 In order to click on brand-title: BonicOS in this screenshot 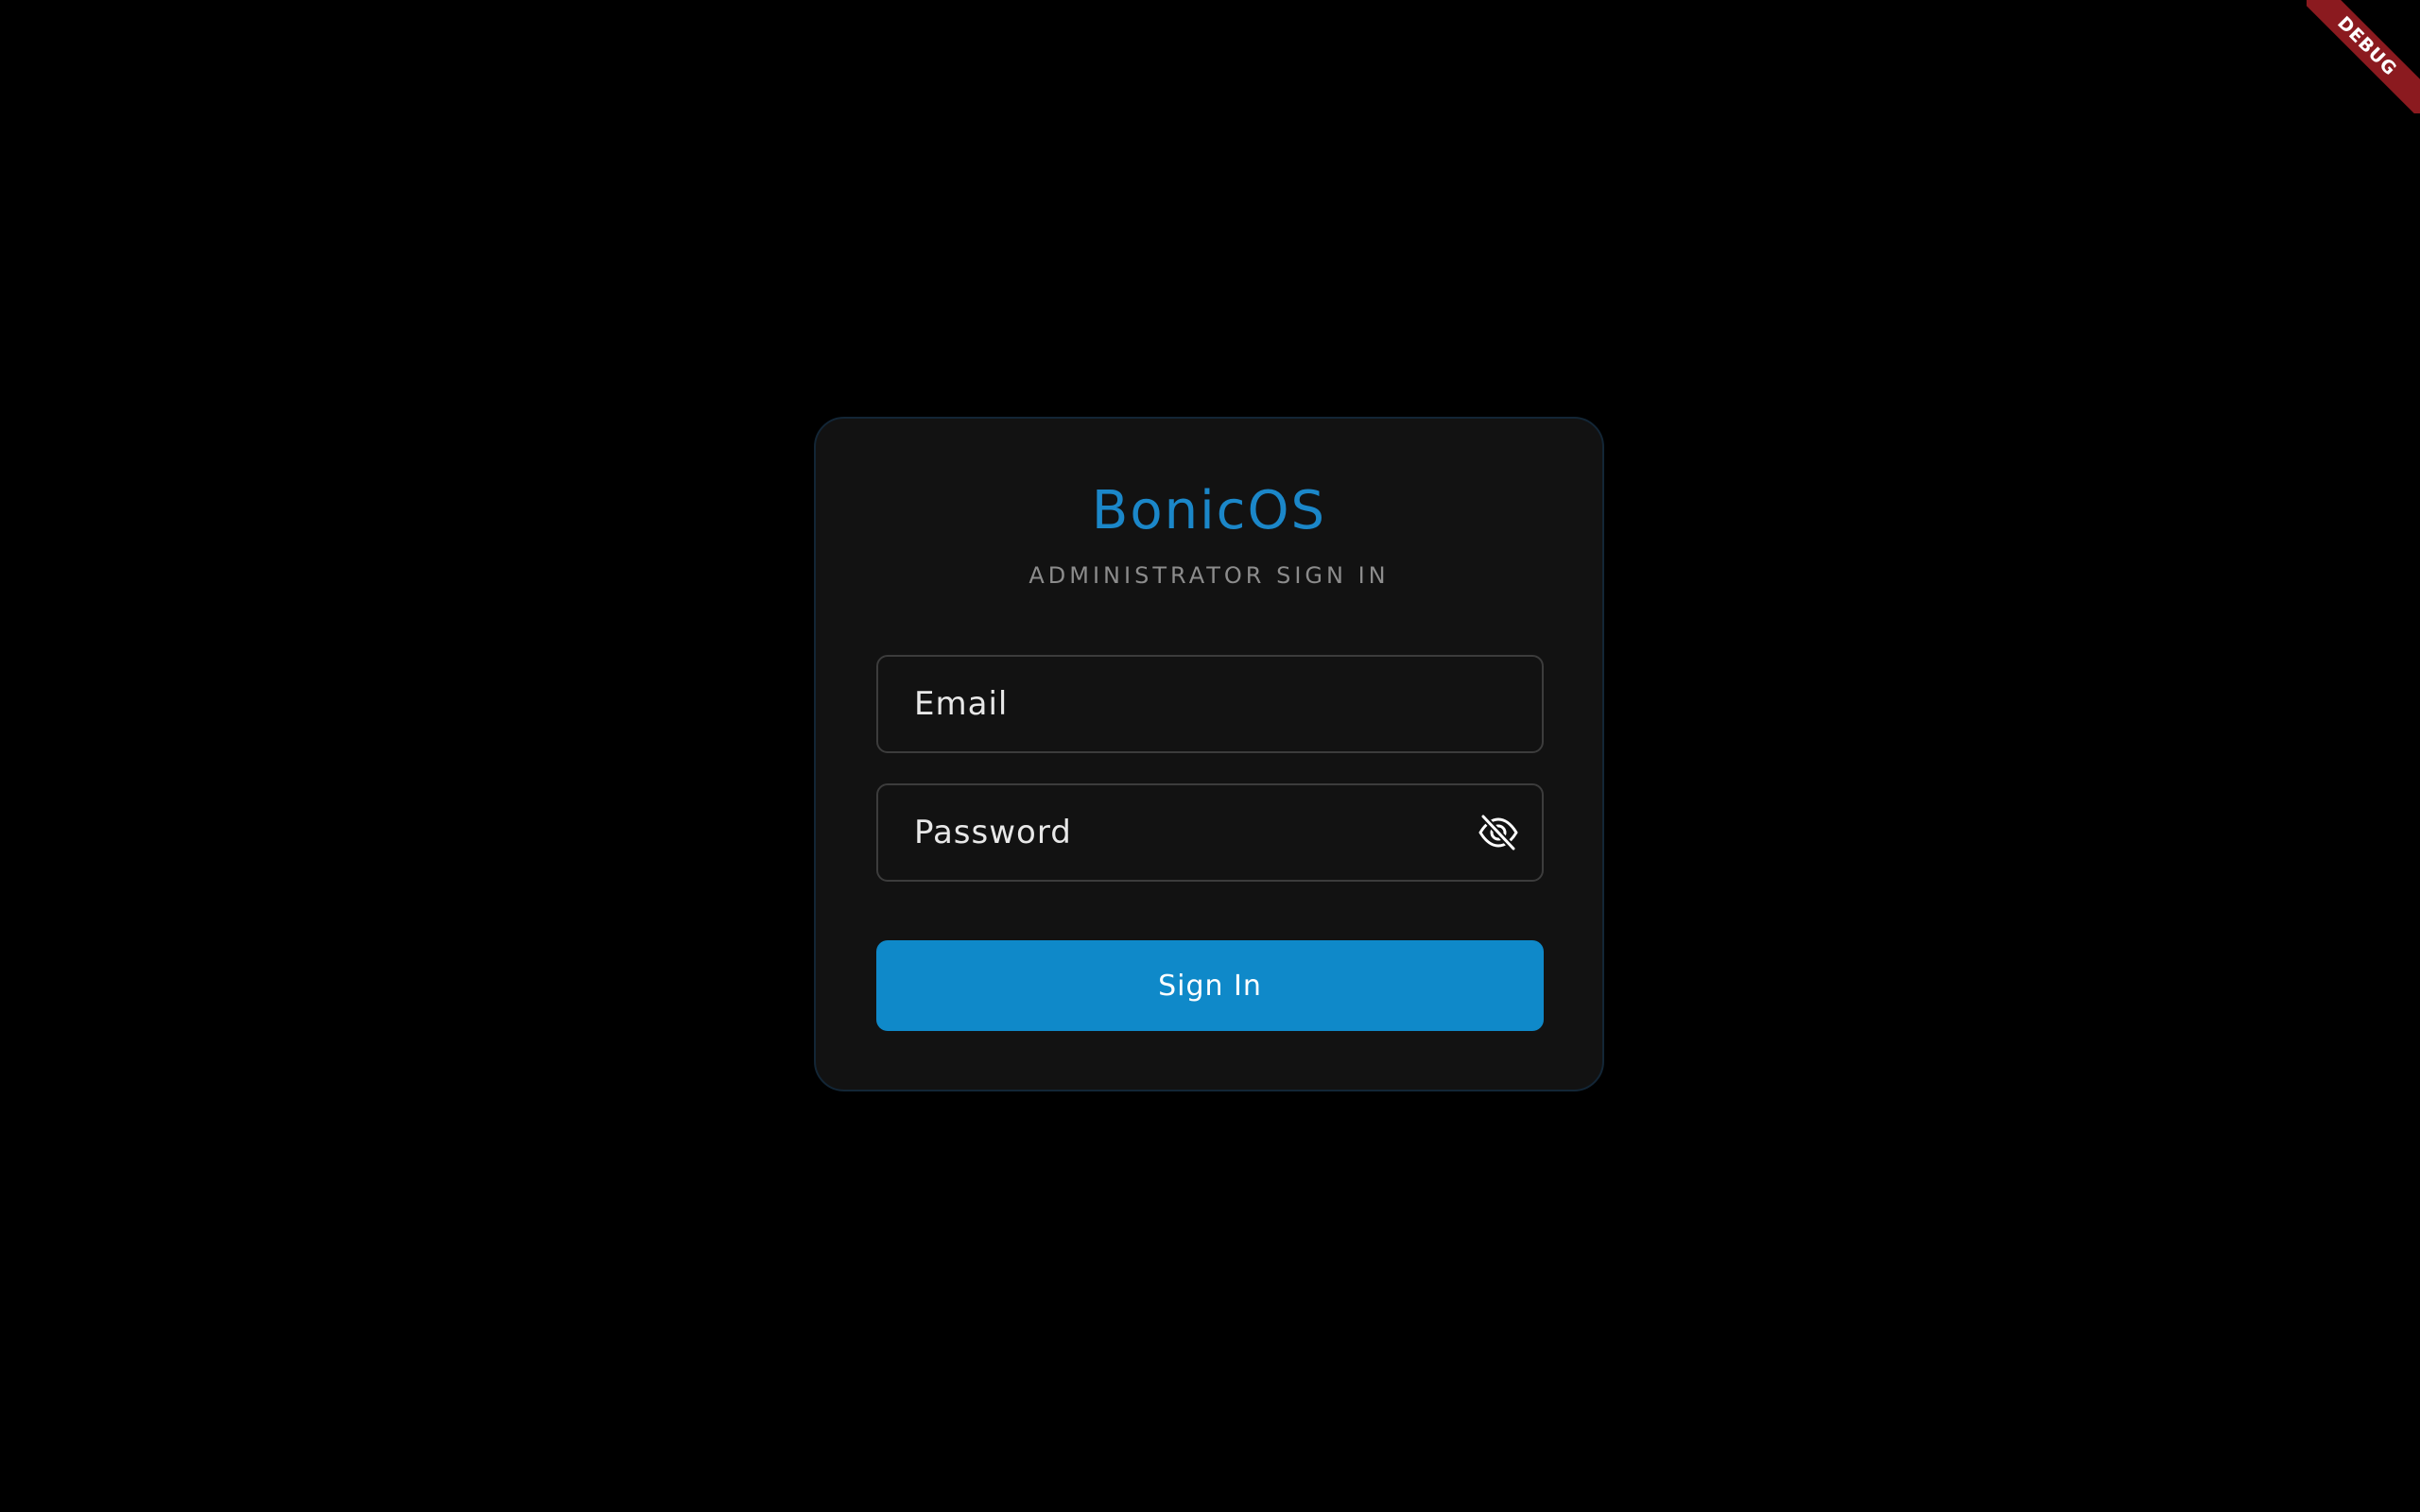, I will do `click(1209, 510)`.